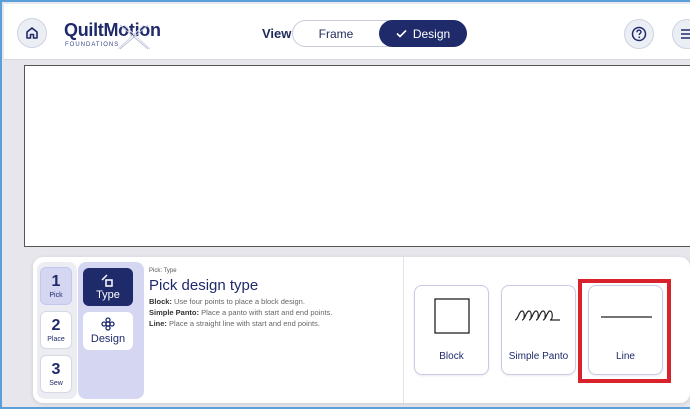 The width and height of the screenshot is (690, 409). What do you see at coordinates (277, 33) in the screenshot?
I see `view-label: View` at bounding box center [277, 33].